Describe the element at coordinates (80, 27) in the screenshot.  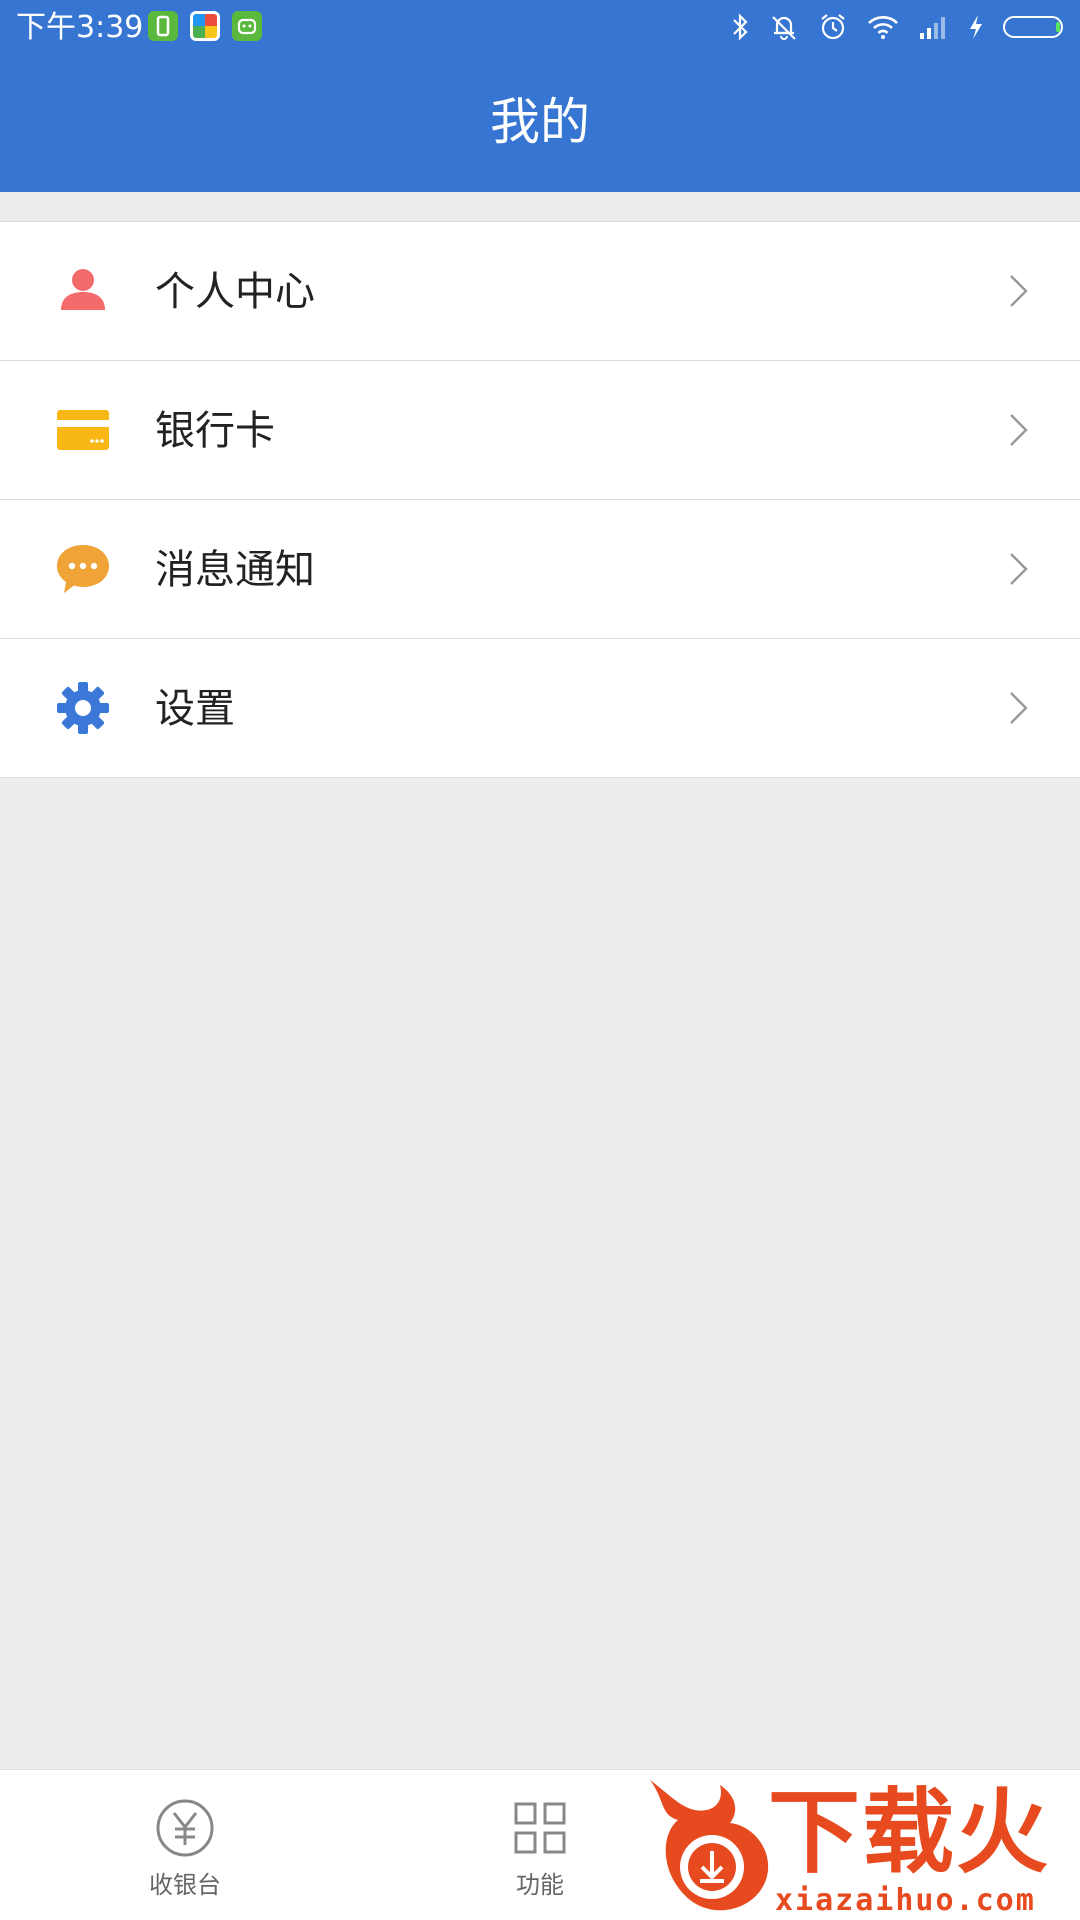
I see `status-time: 下午3:39` at that location.